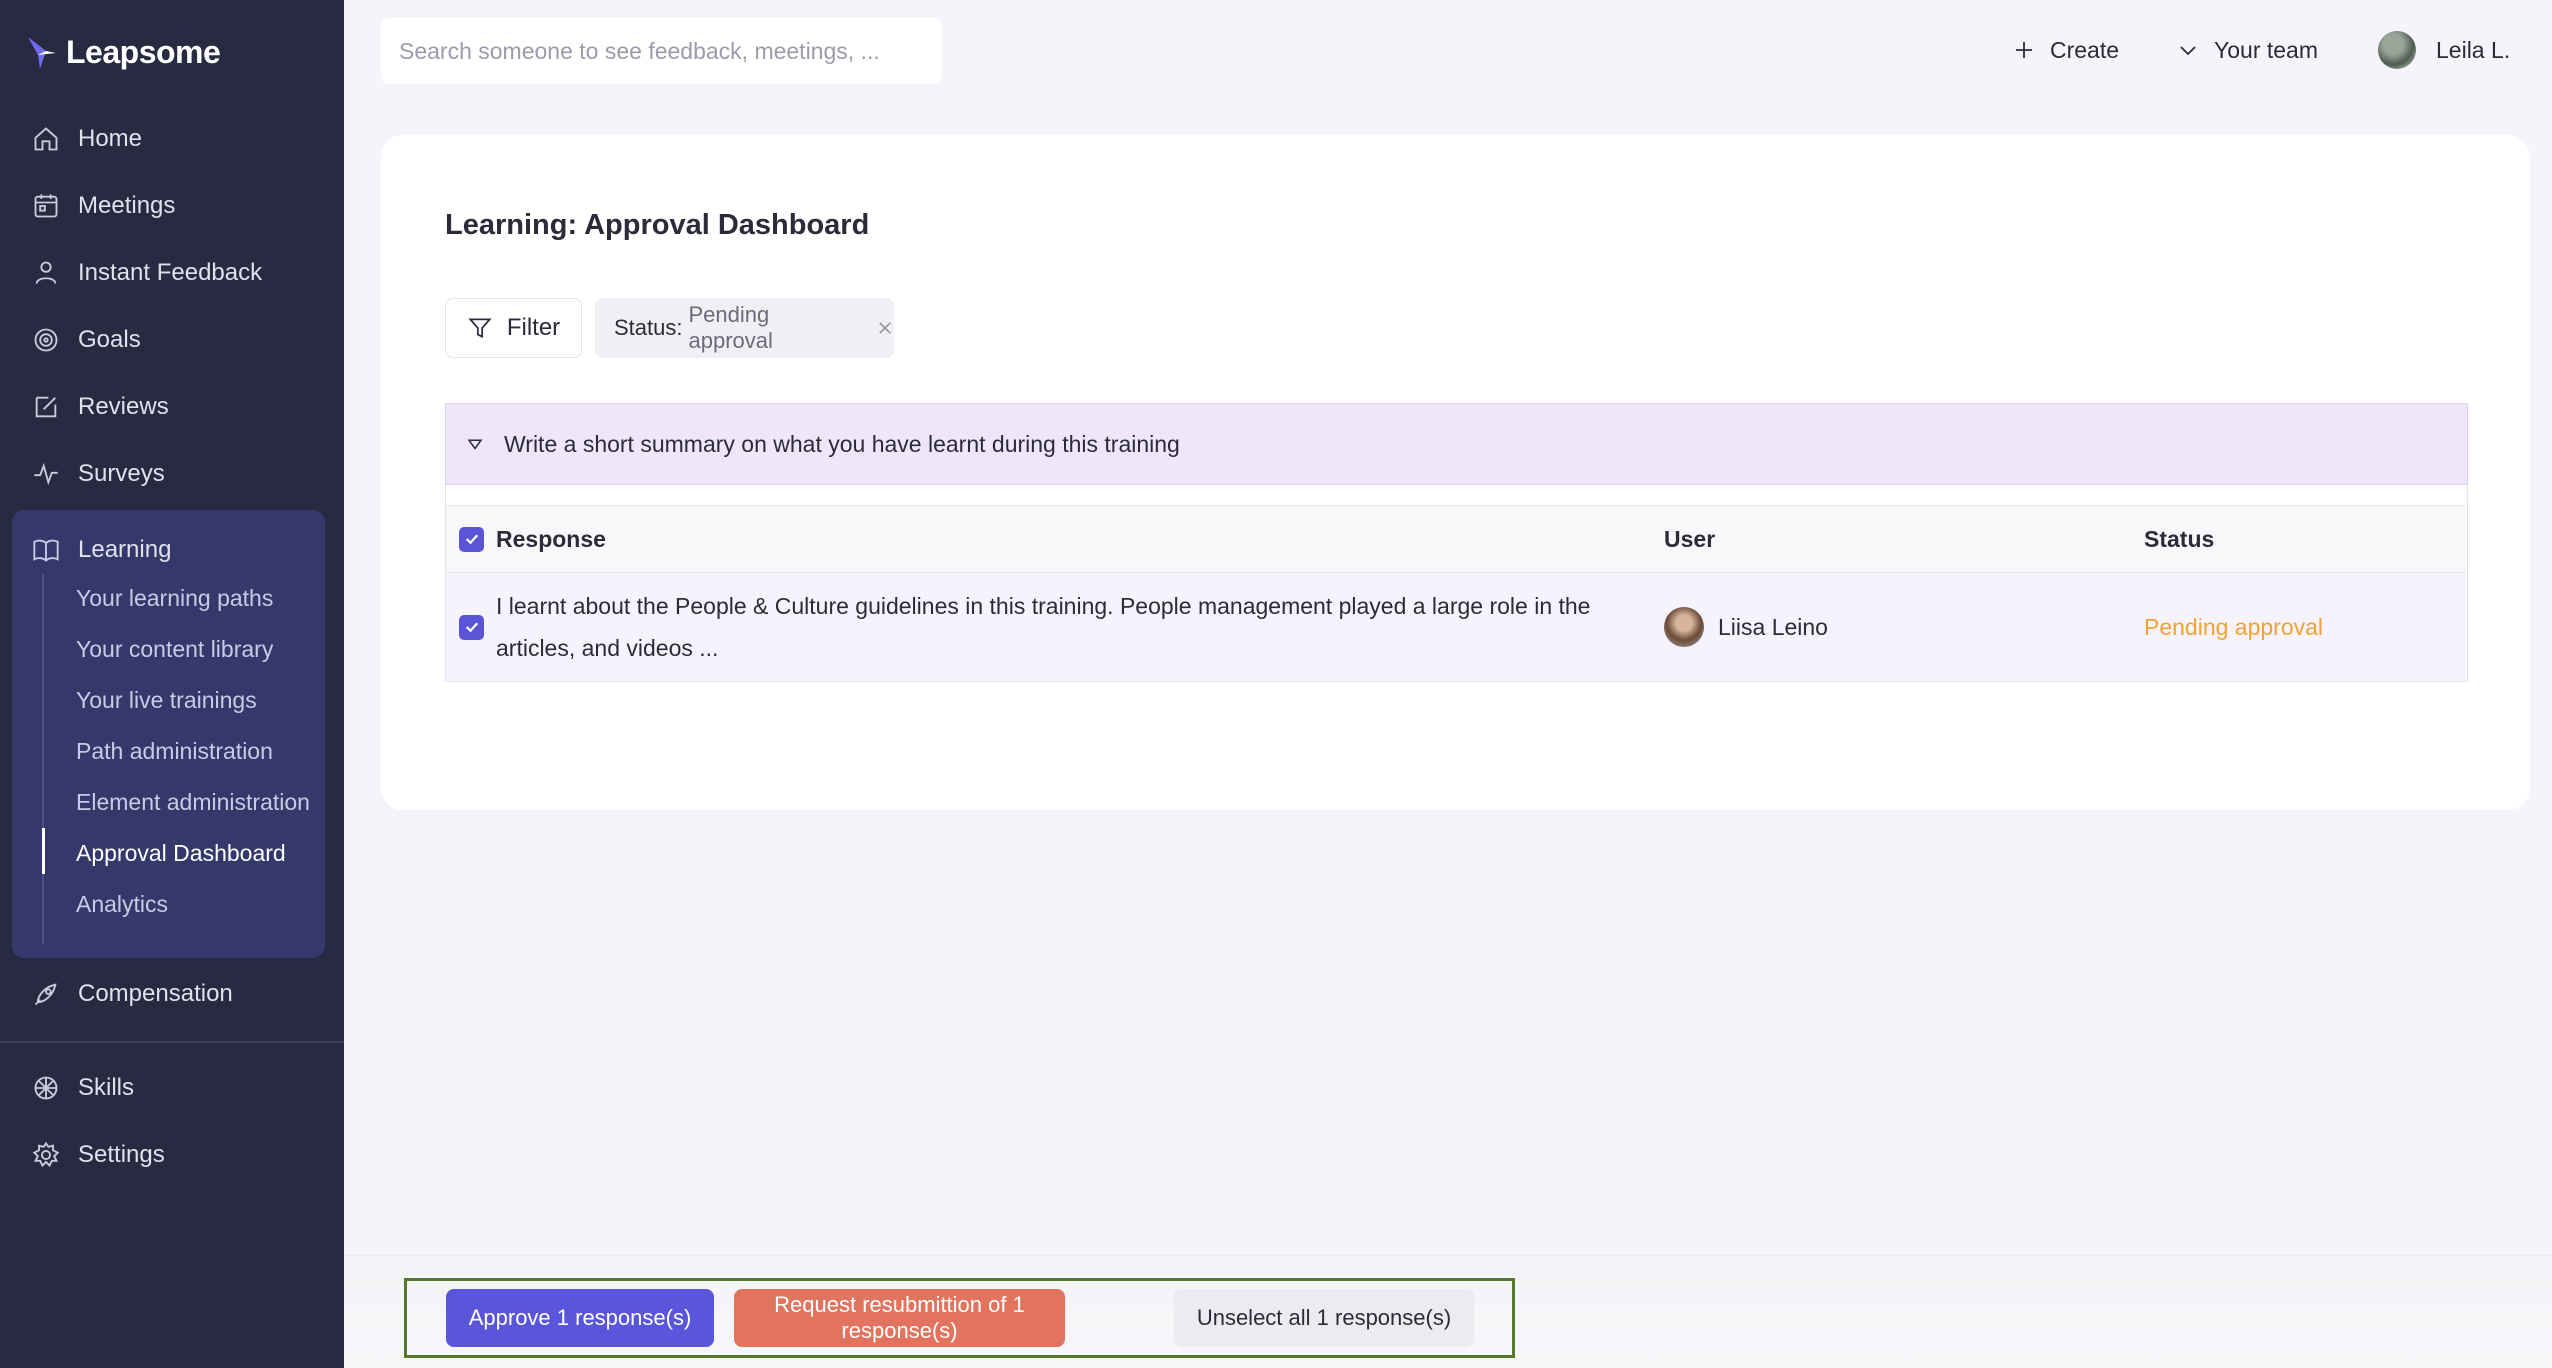  I want to click on status-chip-key: Status:, so click(648, 327).